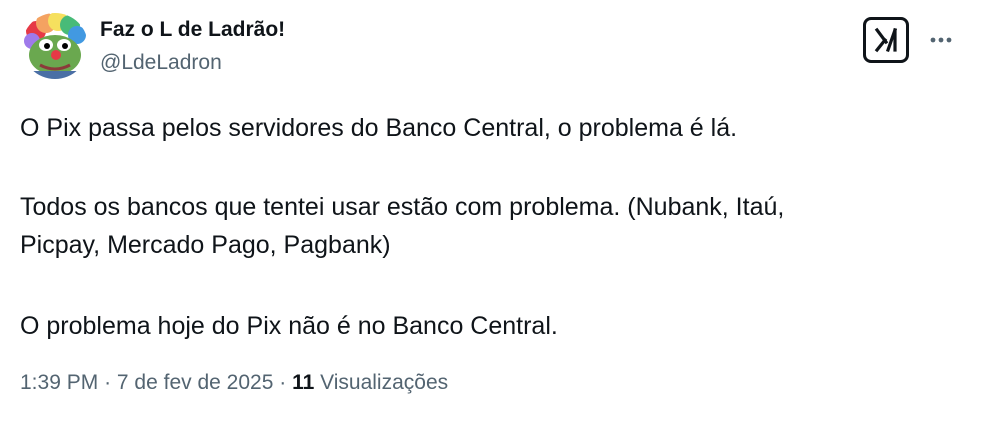  I want to click on grok-button, so click(886, 40).